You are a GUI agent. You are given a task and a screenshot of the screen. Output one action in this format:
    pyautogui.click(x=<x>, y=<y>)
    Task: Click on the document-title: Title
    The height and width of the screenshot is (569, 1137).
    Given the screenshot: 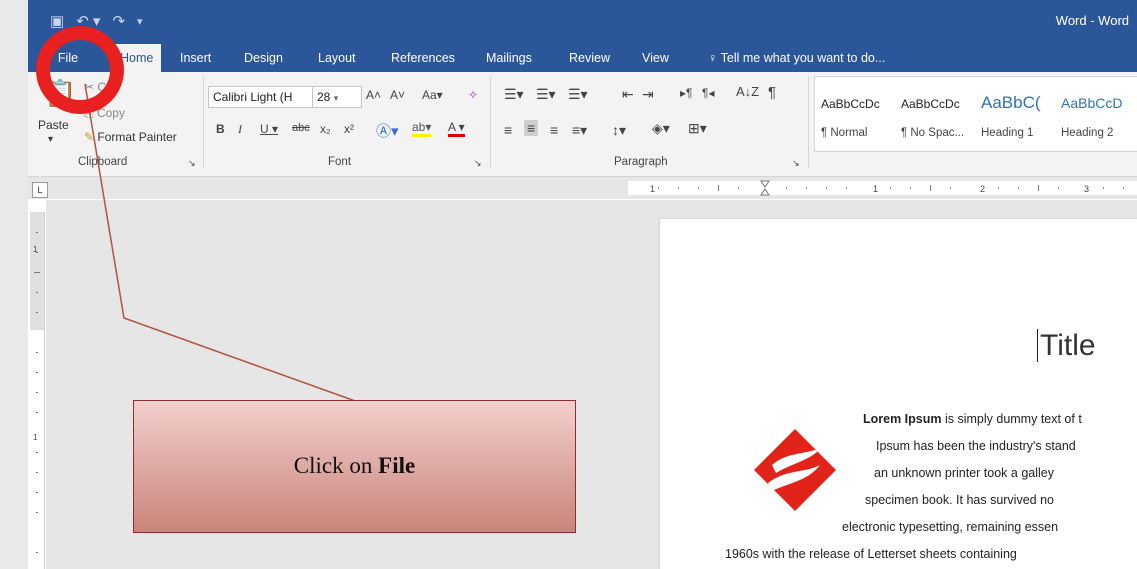 What is the action you would take?
    pyautogui.click(x=1066, y=346)
    